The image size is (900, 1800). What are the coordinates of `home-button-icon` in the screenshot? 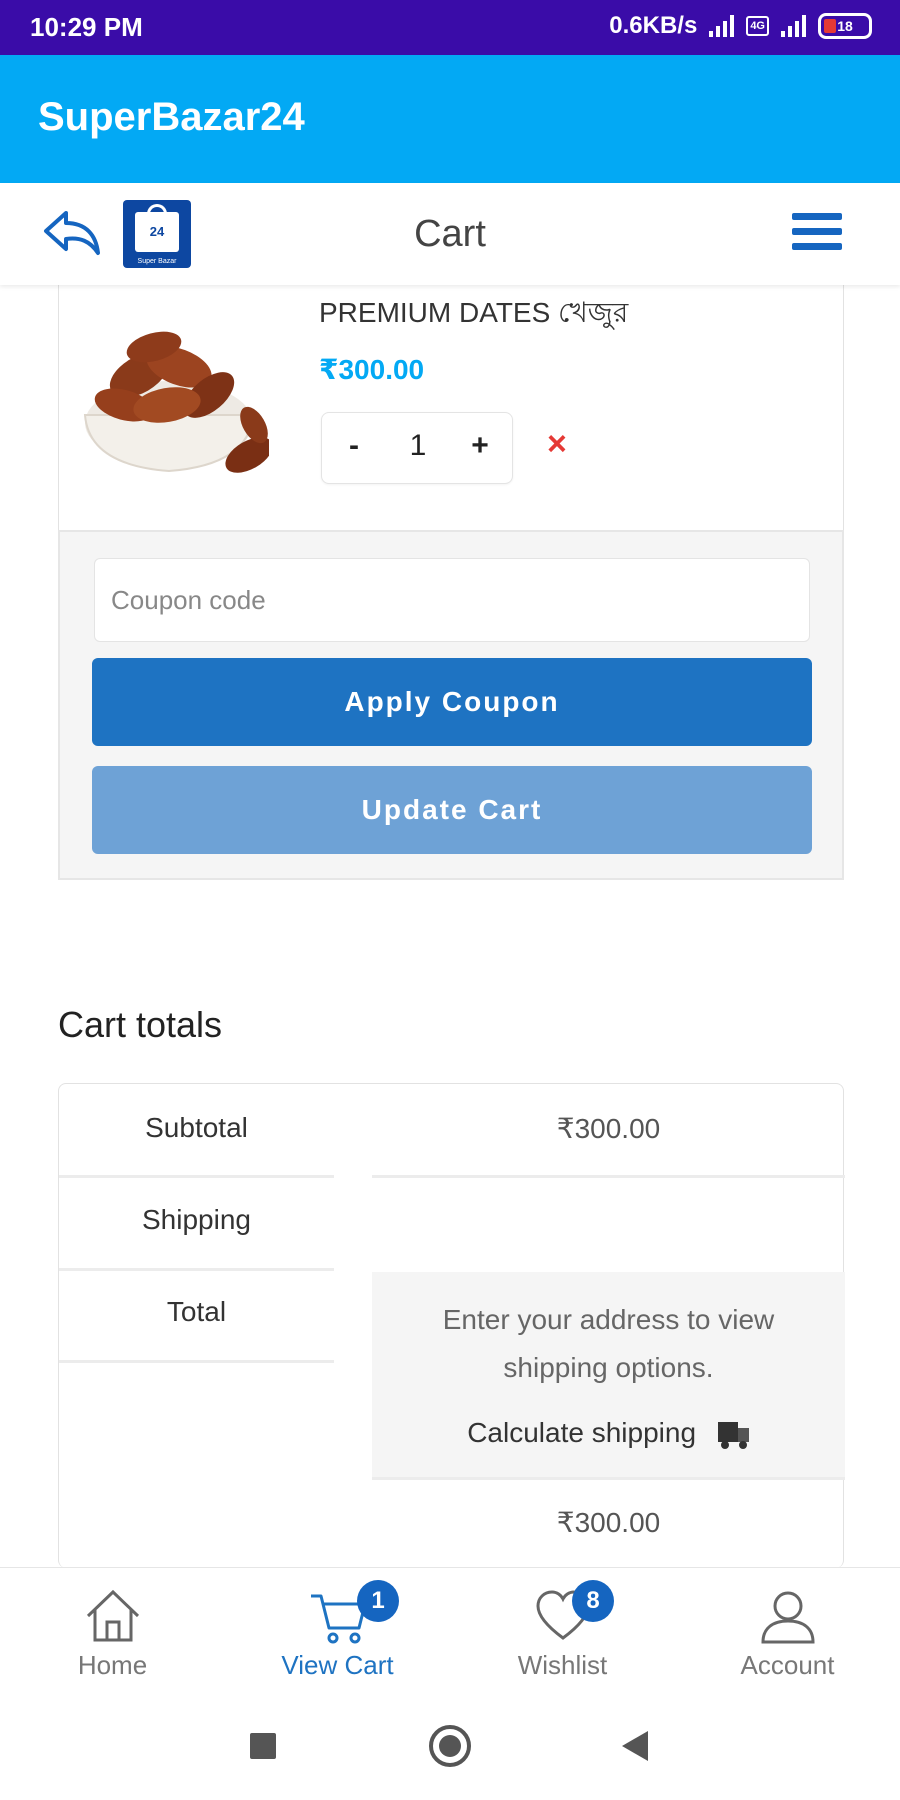 It's located at (450, 1746).